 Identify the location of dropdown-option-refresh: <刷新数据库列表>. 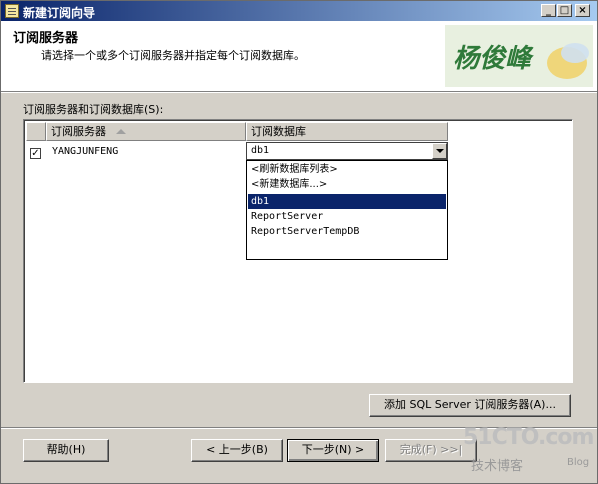
(347, 169).